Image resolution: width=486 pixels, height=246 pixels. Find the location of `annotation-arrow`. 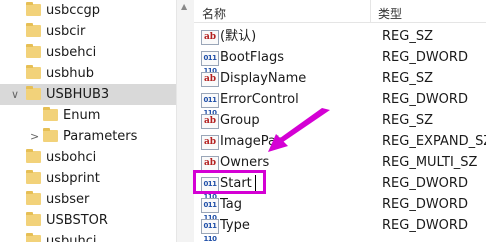

annotation-arrow is located at coordinates (299, 130).